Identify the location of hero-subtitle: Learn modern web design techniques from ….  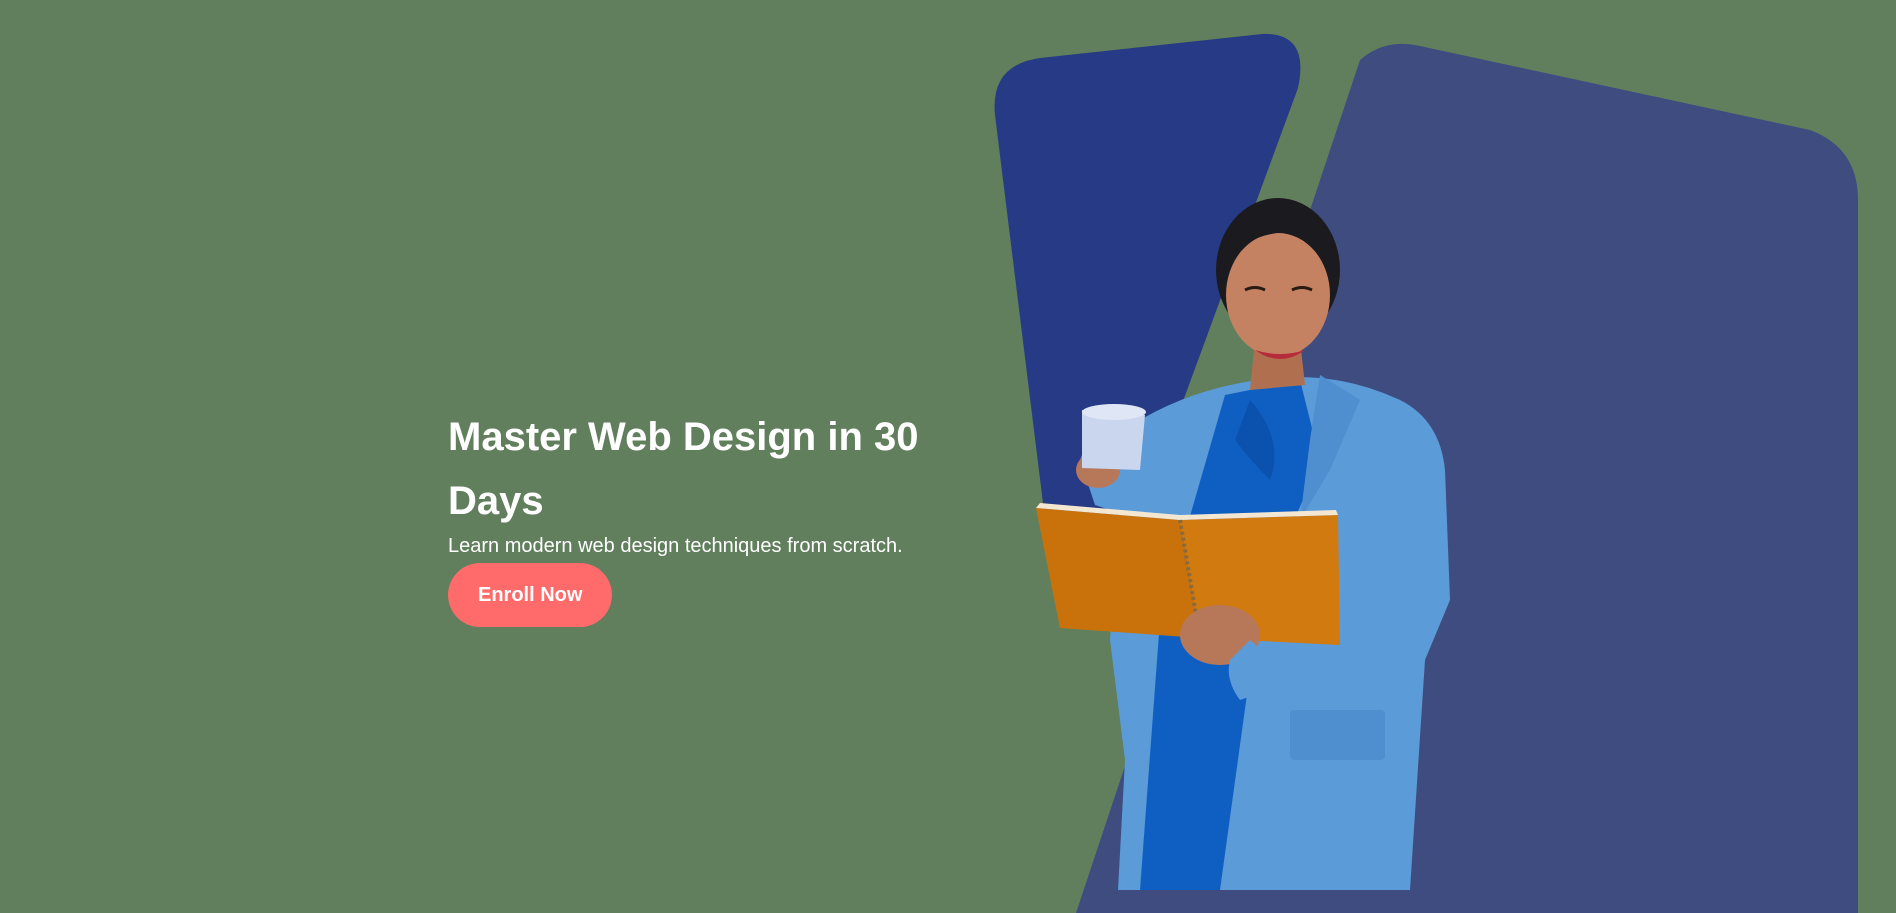
(675, 546).